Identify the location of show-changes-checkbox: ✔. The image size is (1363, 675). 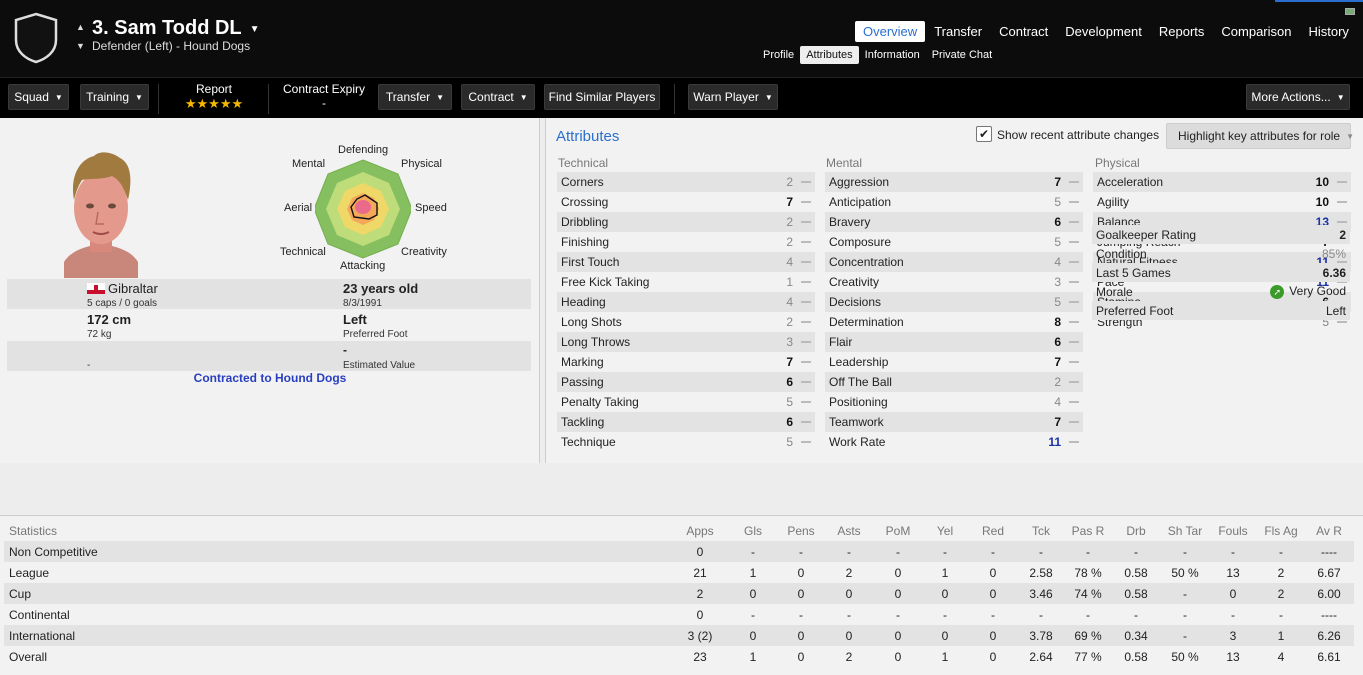
(984, 134).